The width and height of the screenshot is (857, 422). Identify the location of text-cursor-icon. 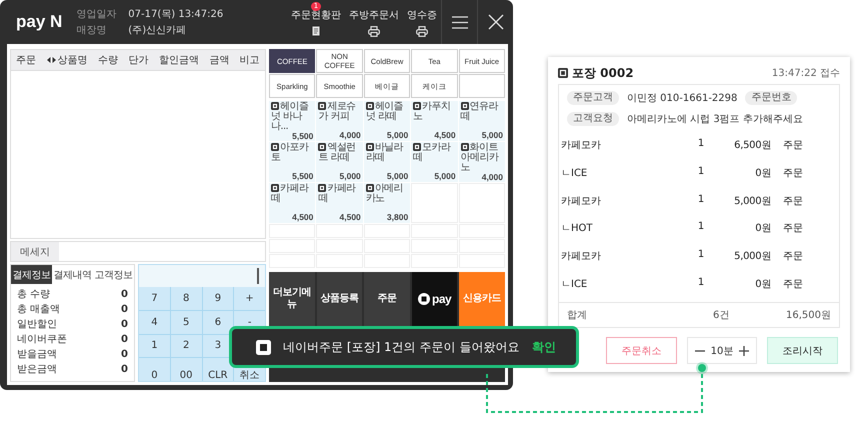
(258, 276).